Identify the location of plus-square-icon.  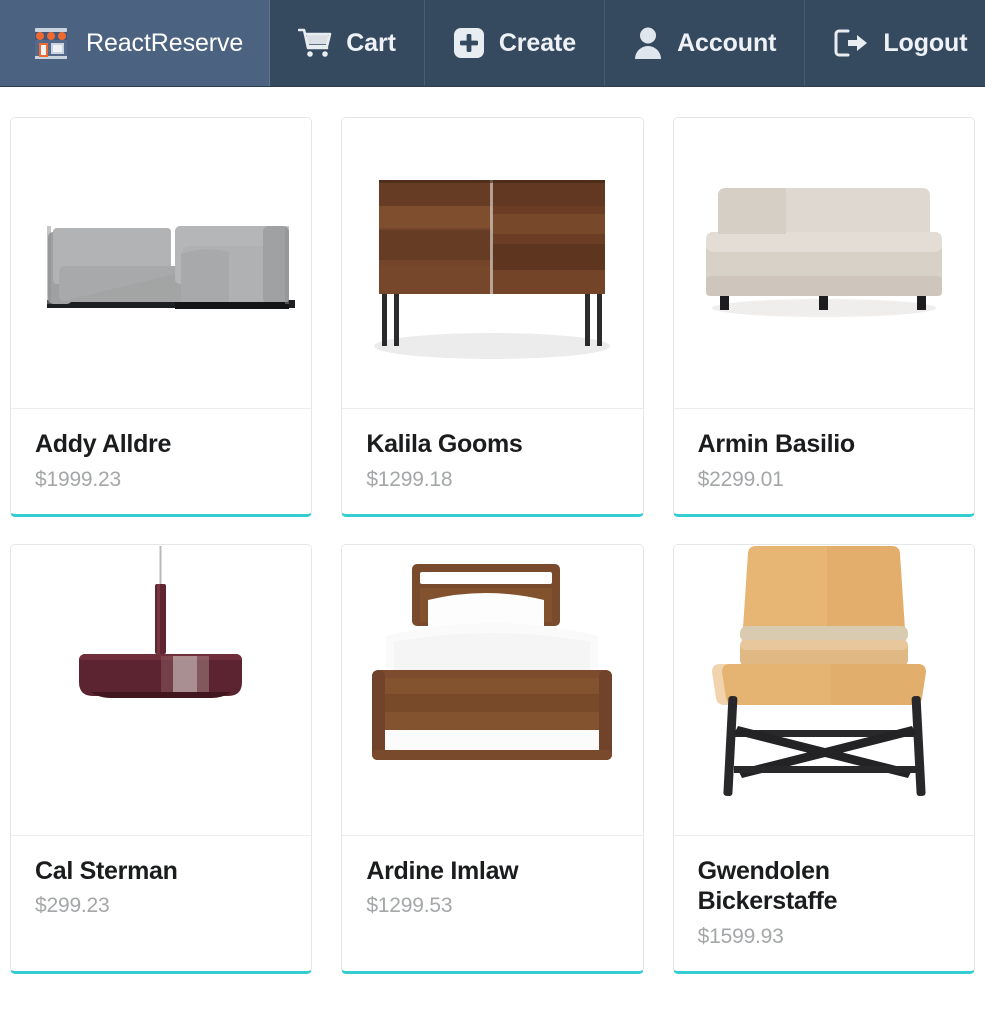
(469, 43).